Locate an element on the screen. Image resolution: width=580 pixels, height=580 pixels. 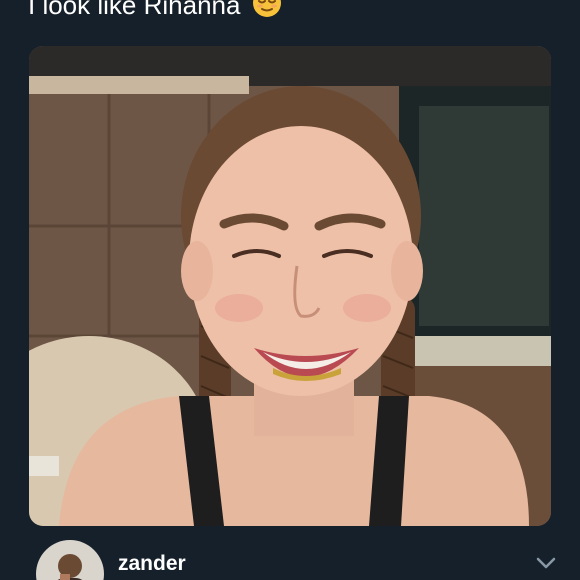
avatar-icon is located at coordinates (70, 560).